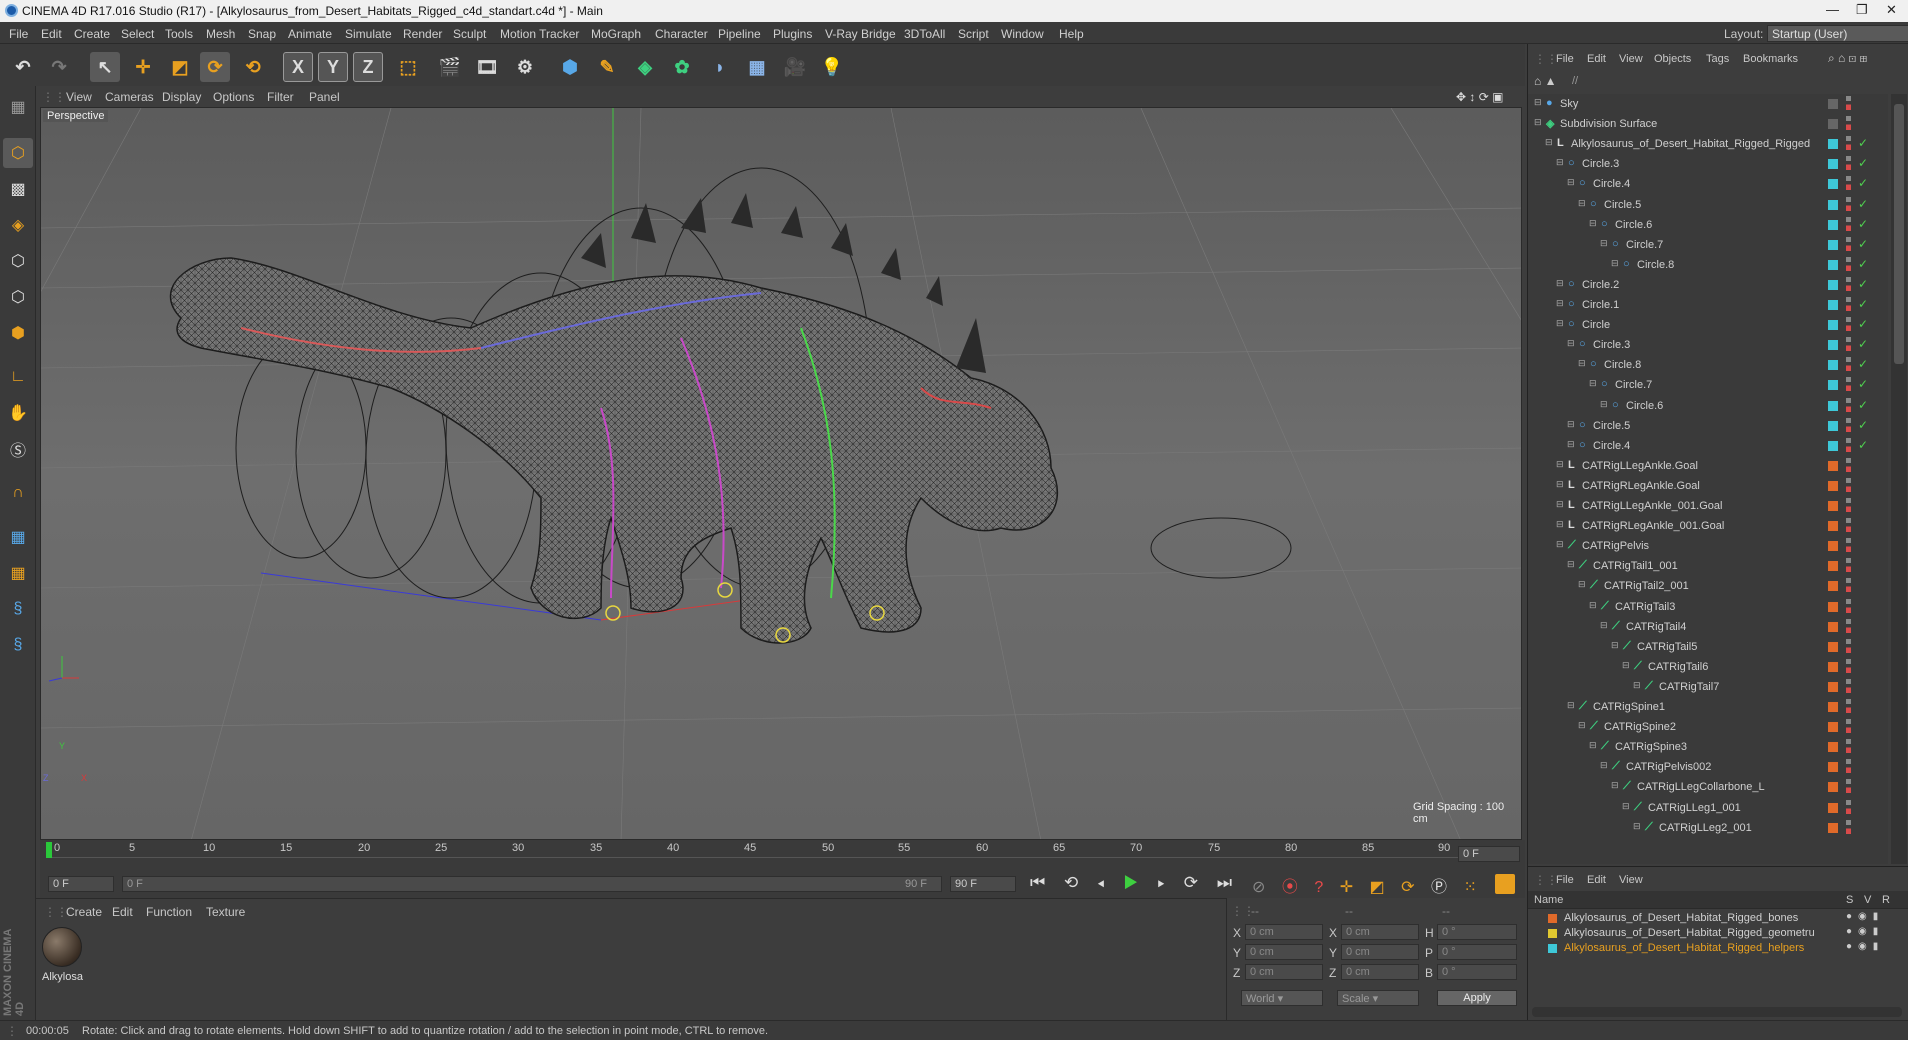 The width and height of the screenshot is (1908, 1040). Describe the element at coordinates (792, 34) in the screenshot. I see `menu-plugins: Plugins` at that location.